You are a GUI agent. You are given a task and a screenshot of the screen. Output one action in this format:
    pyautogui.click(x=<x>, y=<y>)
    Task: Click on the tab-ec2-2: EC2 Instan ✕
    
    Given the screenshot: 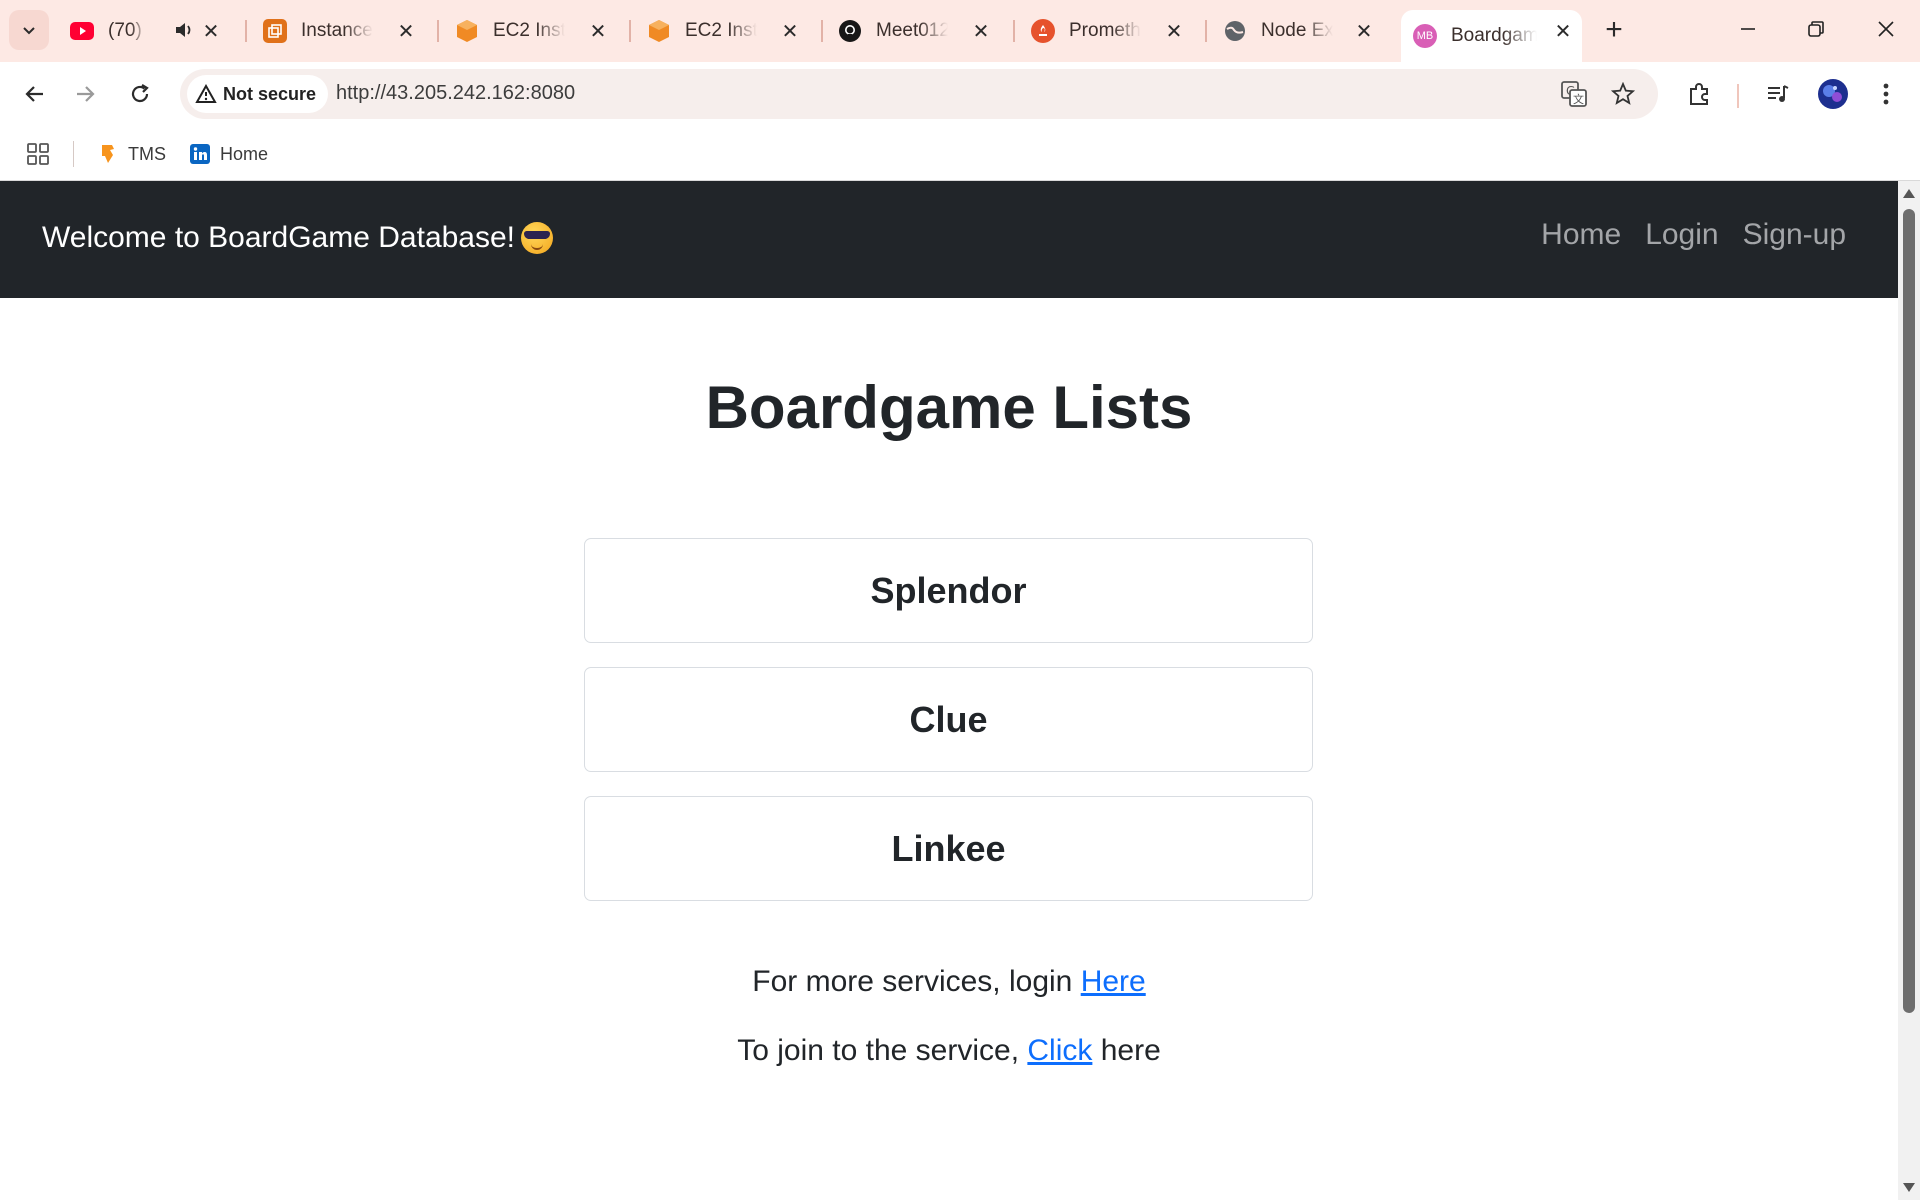 What is the action you would take?
    pyautogui.click(x=728, y=31)
    